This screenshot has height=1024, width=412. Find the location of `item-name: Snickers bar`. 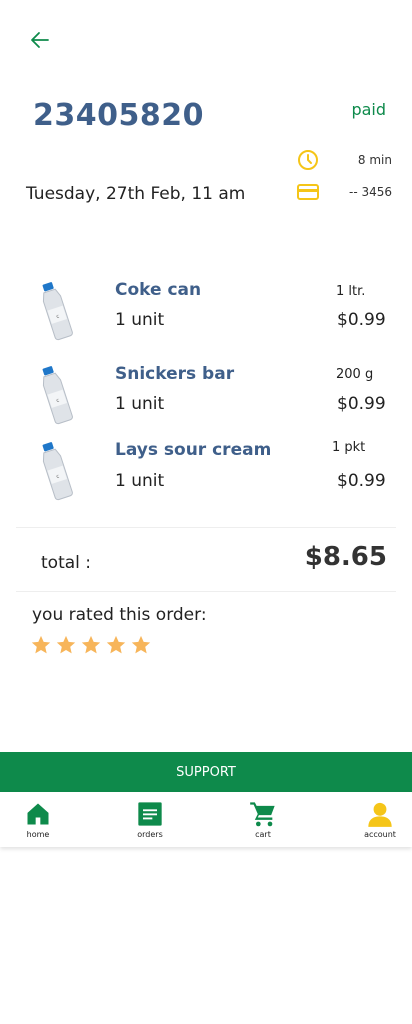

item-name: Snickers bar is located at coordinates (175, 374).